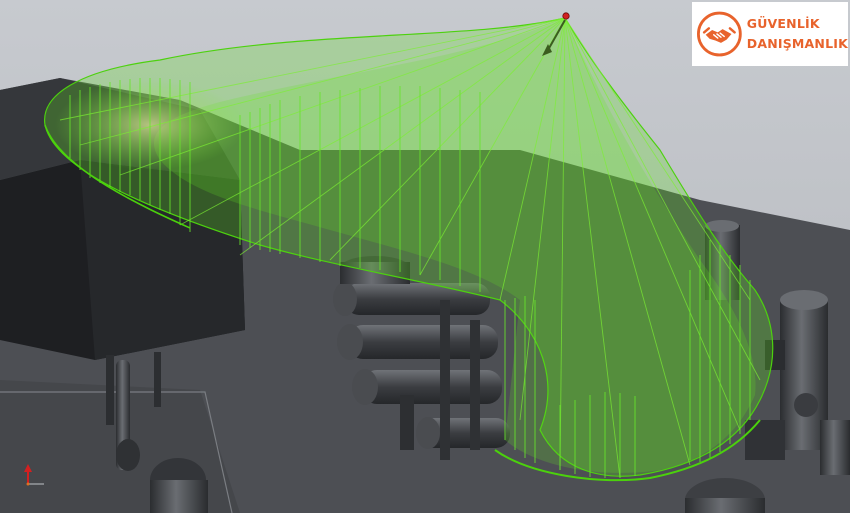 The image size is (850, 513). Describe the element at coordinates (566, 16) in the screenshot. I see `release-source-point` at that location.